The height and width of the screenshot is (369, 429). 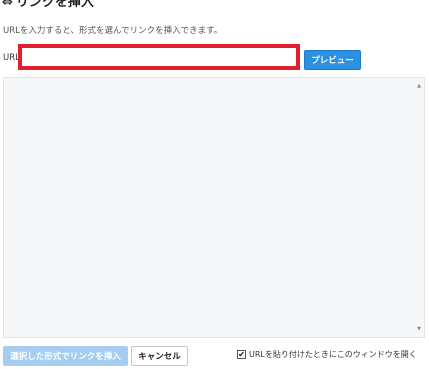 I want to click on dialog-title: リンクを挿入, so click(x=54, y=5).